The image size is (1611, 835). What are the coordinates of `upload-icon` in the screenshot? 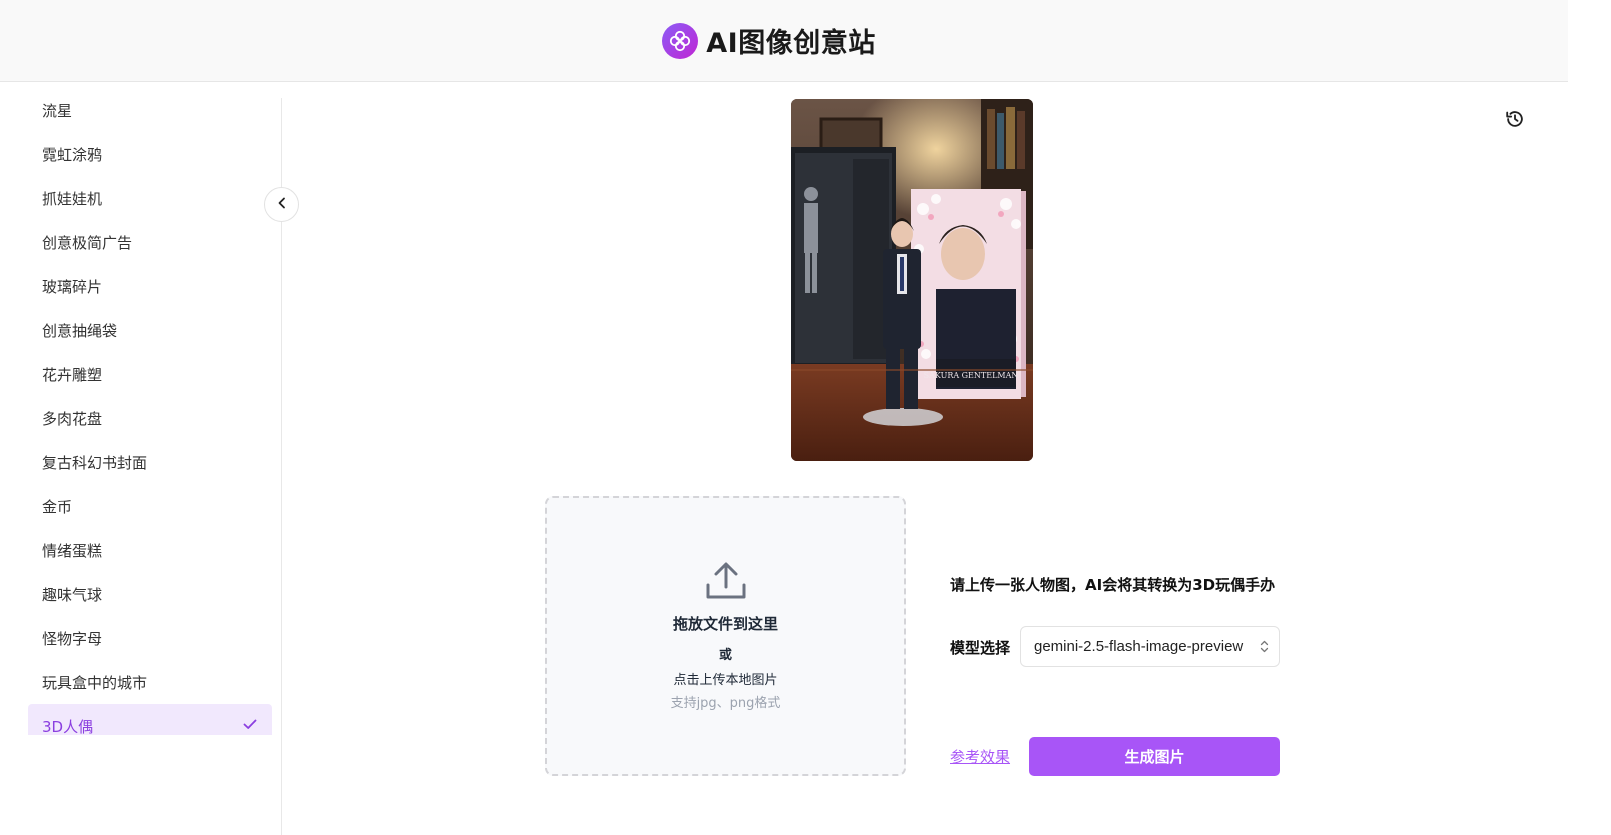 It's located at (726, 583).